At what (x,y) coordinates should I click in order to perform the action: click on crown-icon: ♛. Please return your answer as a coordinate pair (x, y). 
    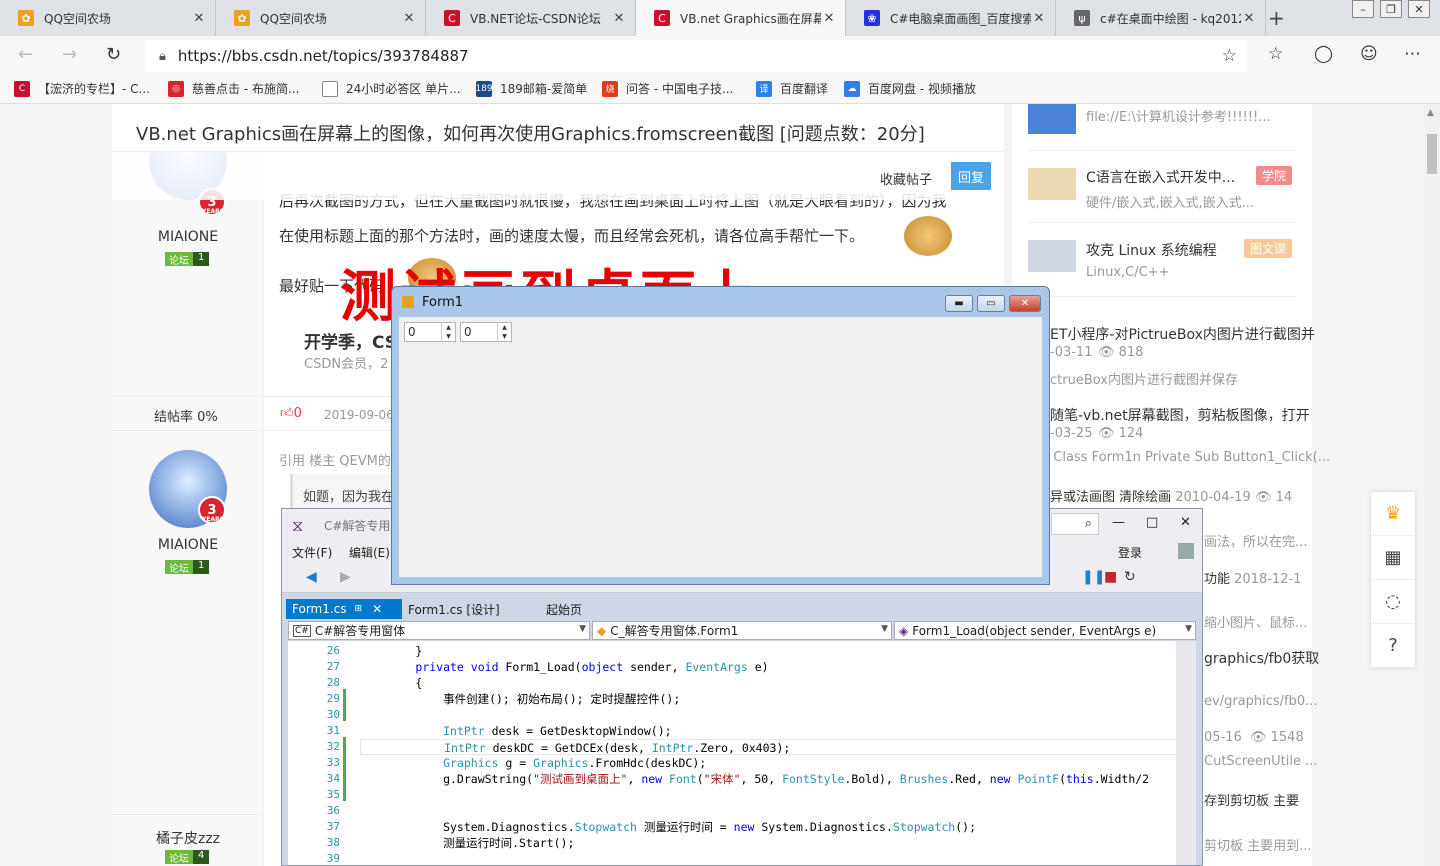
    Looking at the image, I should click on (1393, 514).